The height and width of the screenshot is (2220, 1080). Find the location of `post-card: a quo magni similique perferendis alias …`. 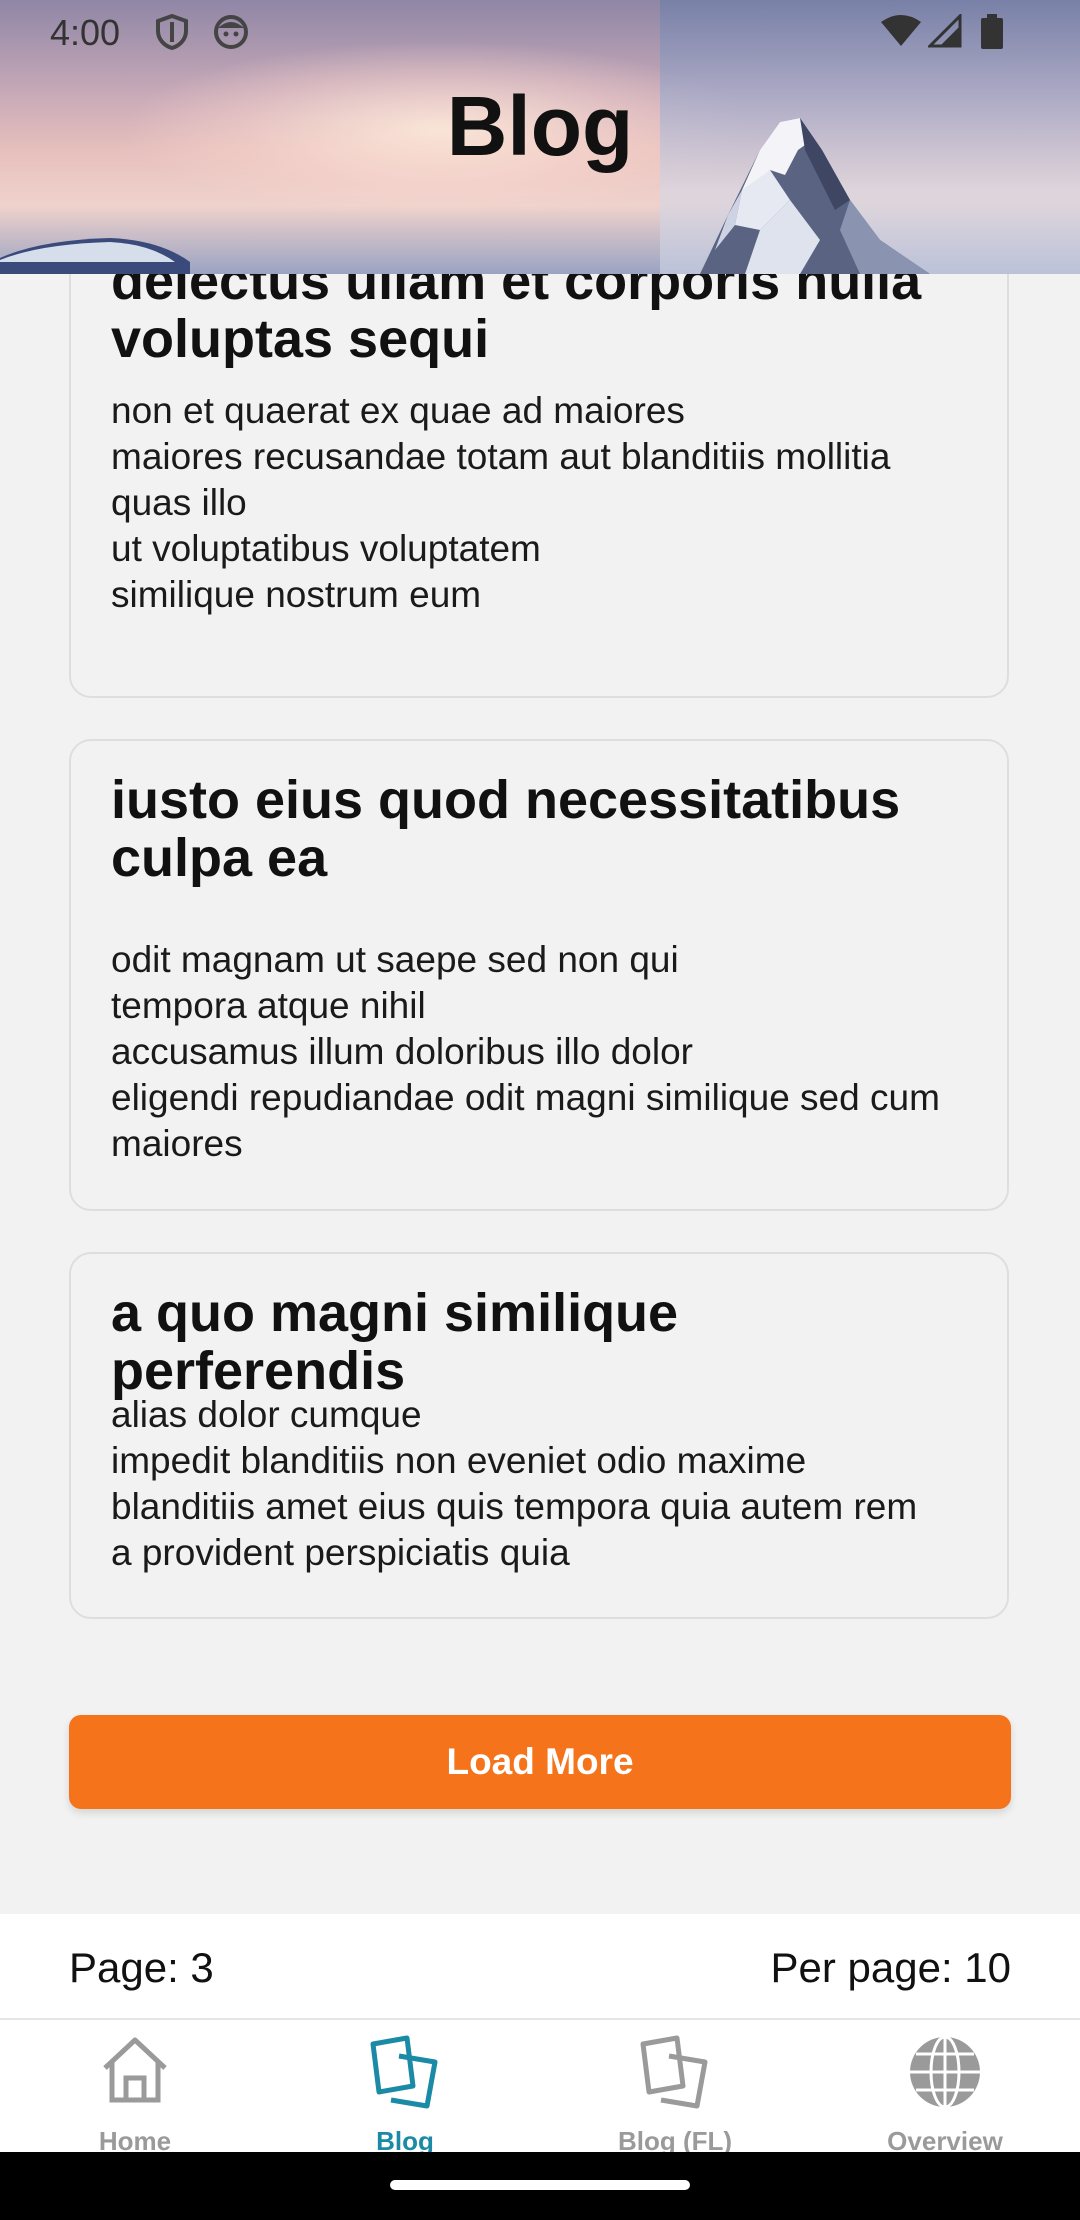

post-card: a quo magni similique perferendis alias … is located at coordinates (539, 1435).